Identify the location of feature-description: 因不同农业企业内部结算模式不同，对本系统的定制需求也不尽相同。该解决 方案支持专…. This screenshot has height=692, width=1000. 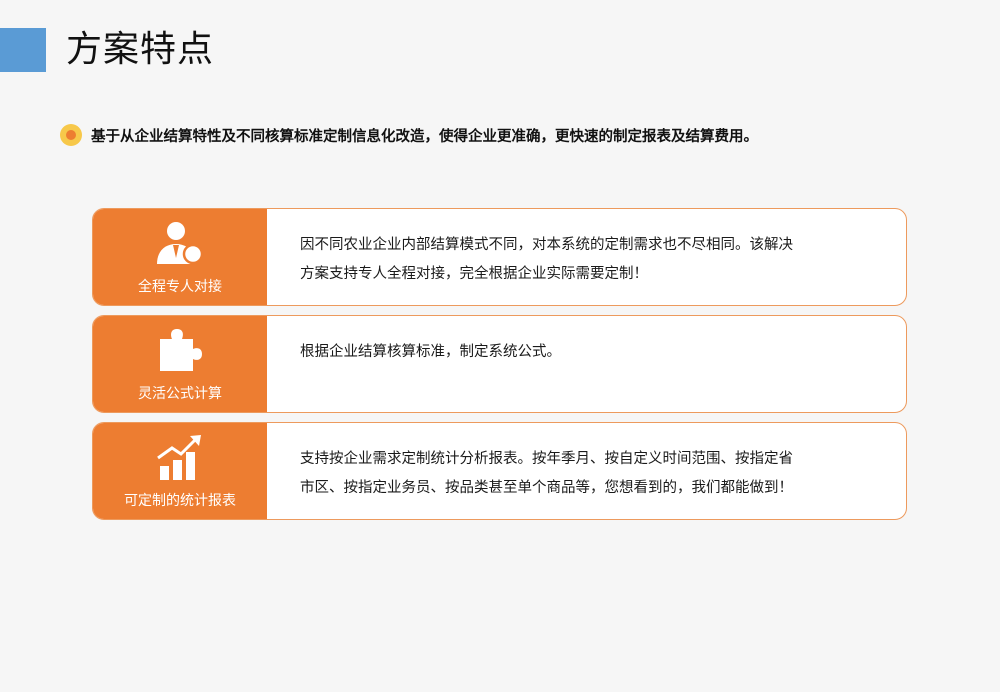
(586, 257).